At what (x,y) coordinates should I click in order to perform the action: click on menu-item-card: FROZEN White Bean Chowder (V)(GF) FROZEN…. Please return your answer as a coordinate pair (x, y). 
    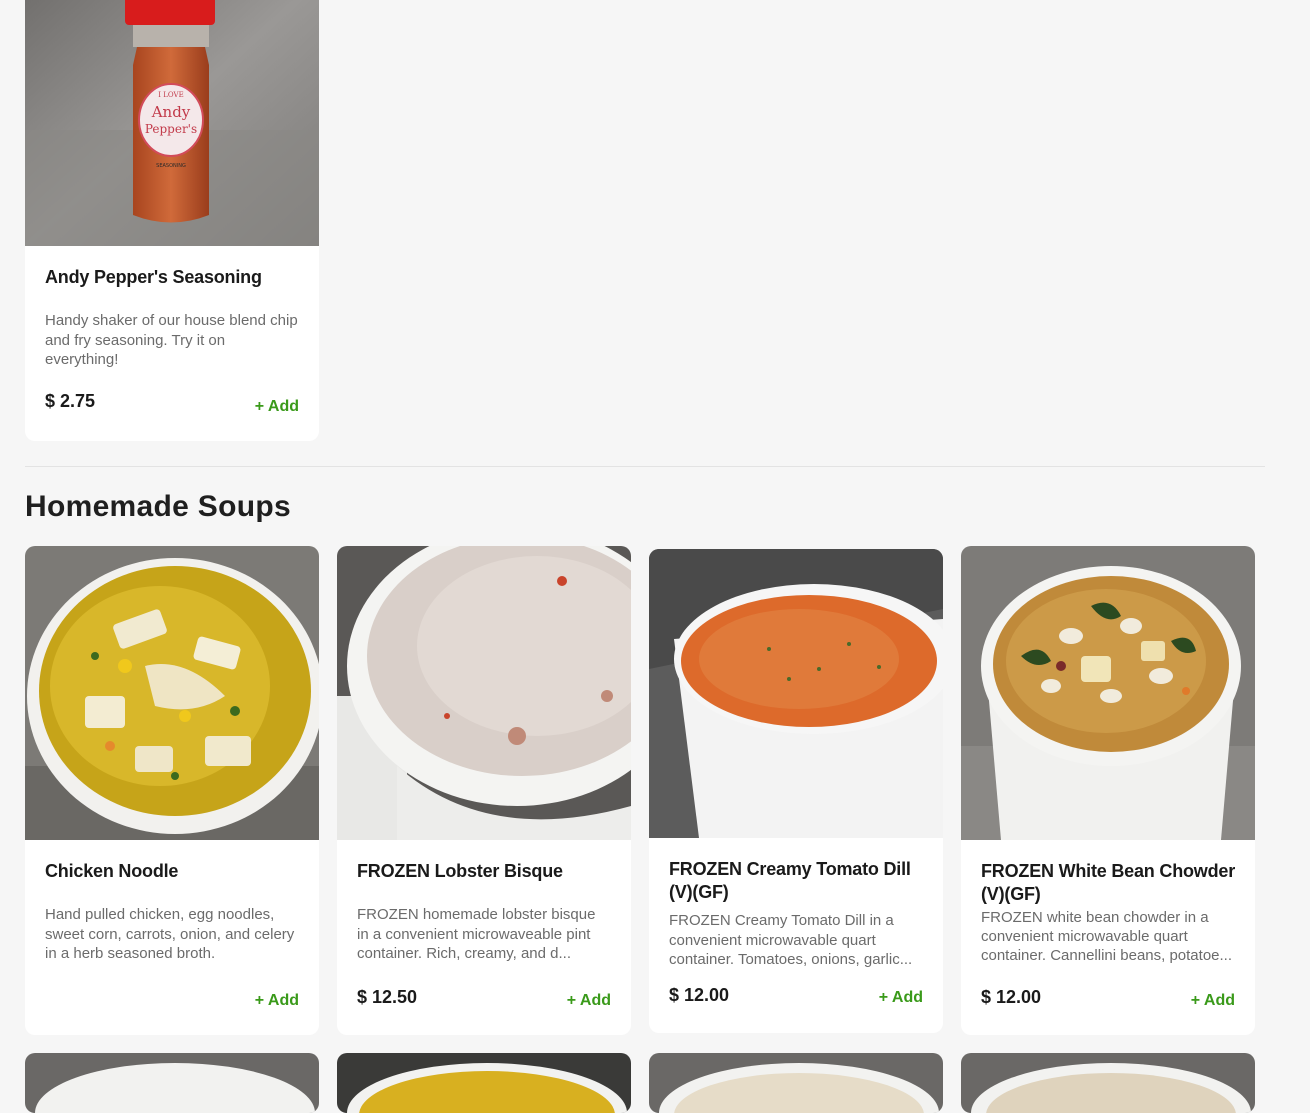
    Looking at the image, I should click on (1108, 790).